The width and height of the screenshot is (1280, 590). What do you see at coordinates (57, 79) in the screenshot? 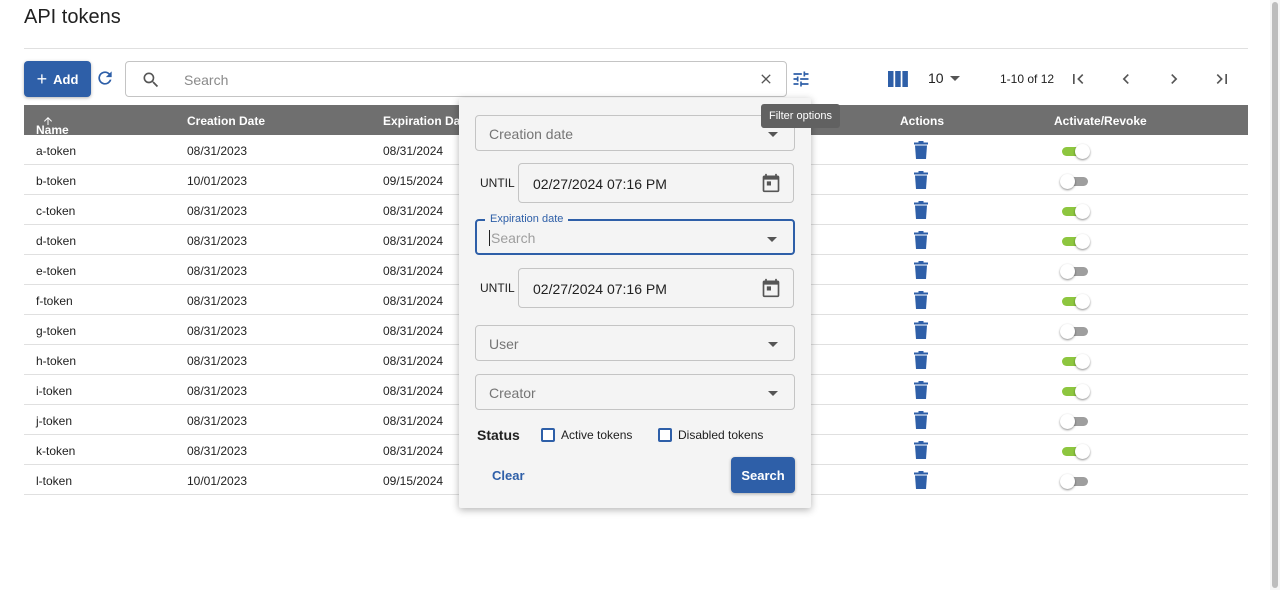
I see `add-button: + Add` at bounding box center [57, 79].